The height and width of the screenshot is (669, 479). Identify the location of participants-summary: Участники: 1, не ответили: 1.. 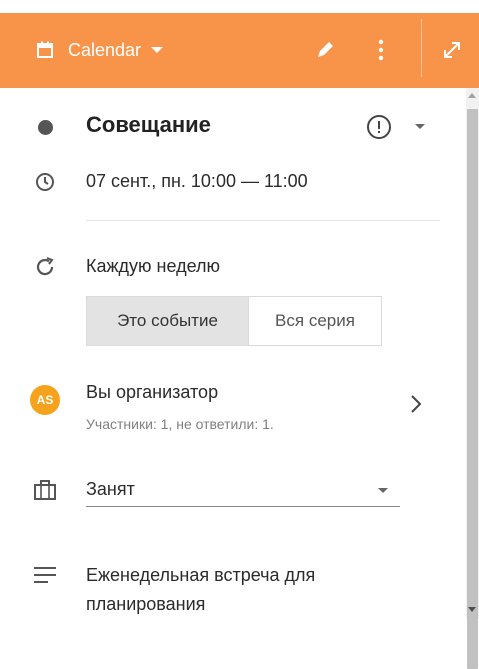
(180, 424).